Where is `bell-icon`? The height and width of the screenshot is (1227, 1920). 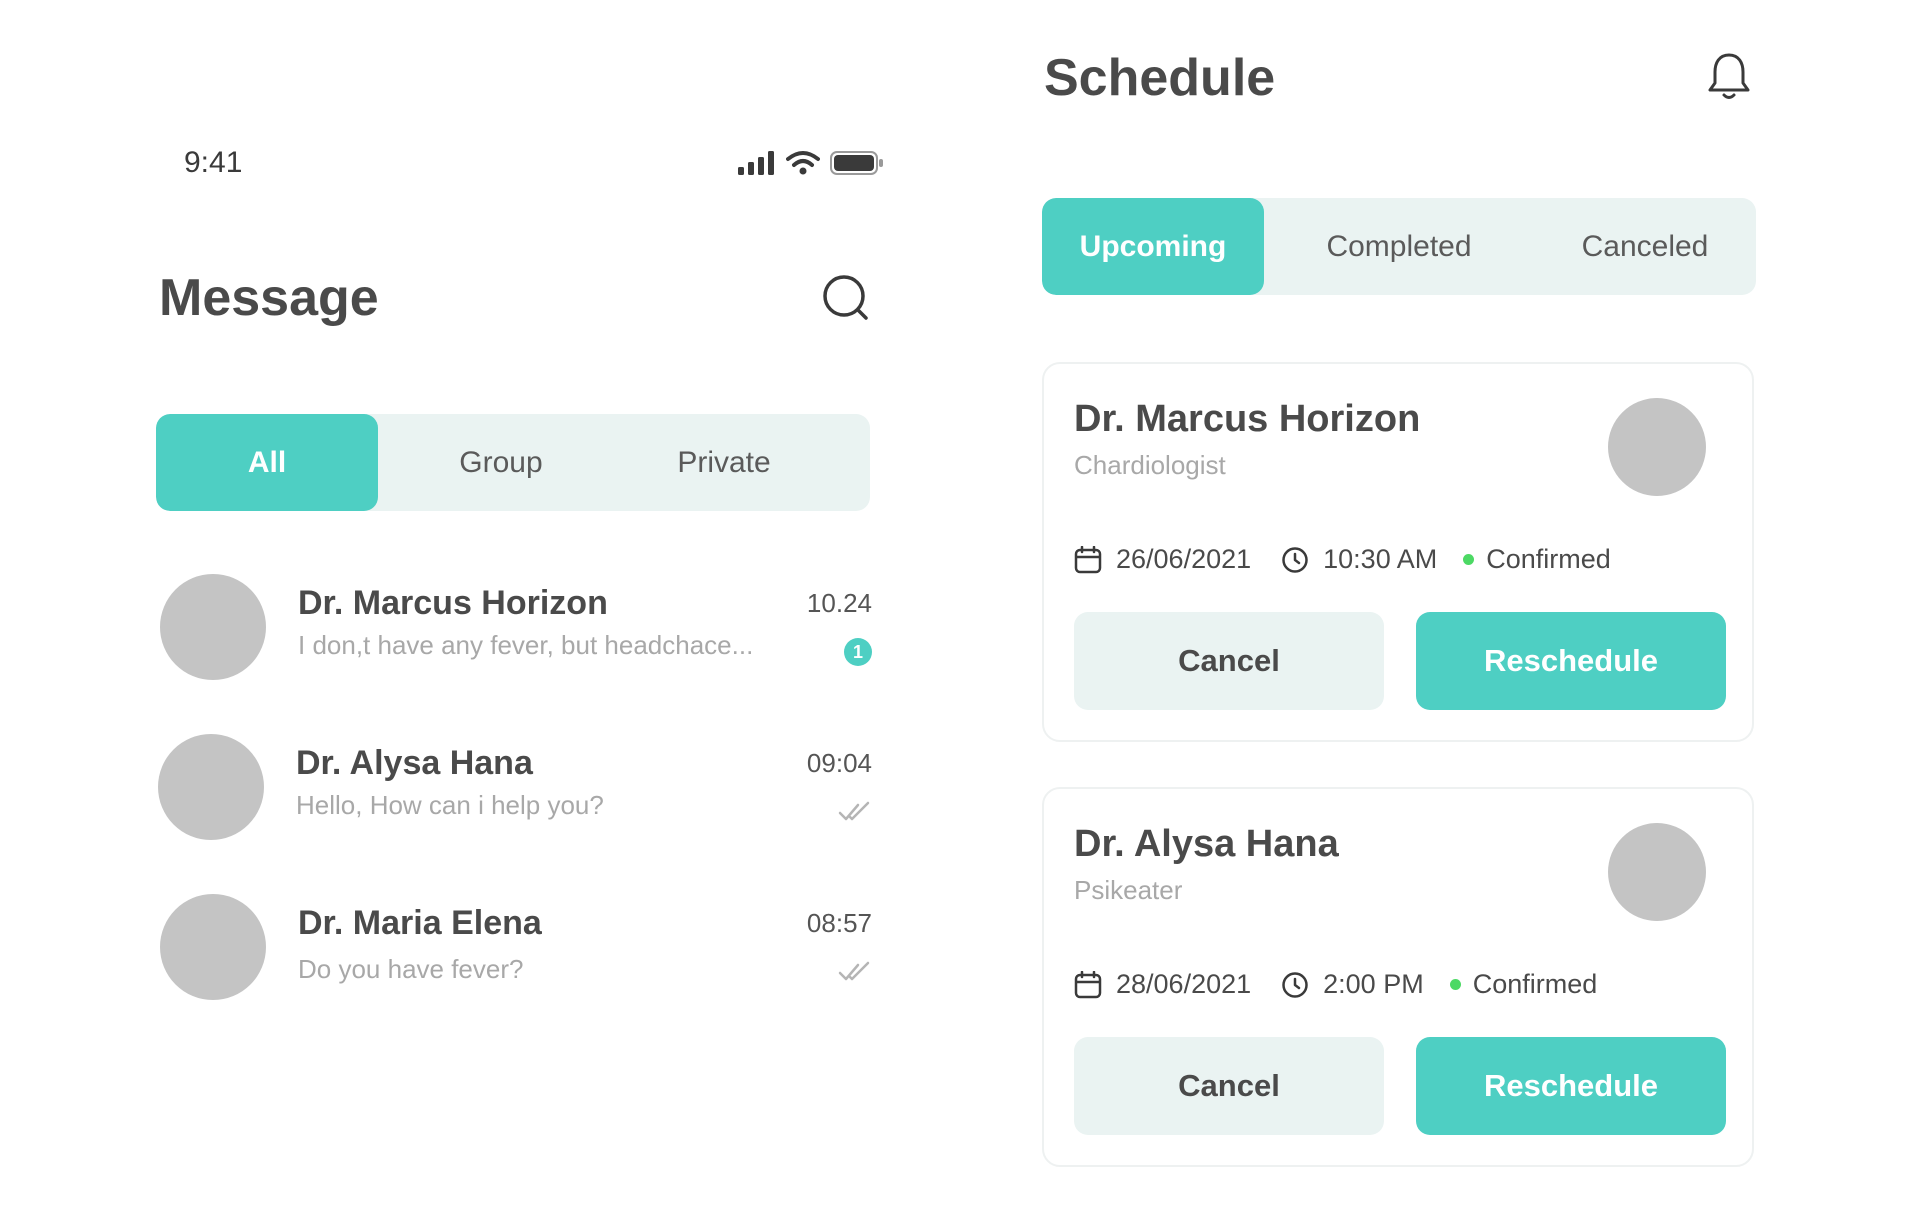 bell-icon is located at coordinates (1729, 76).